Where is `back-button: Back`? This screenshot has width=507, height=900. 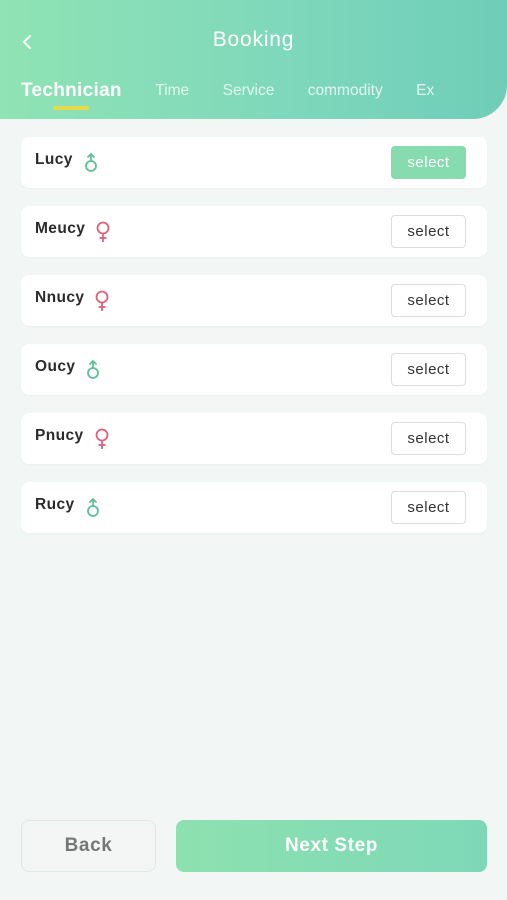 back-button: Back is located at coordinates (88, 846).